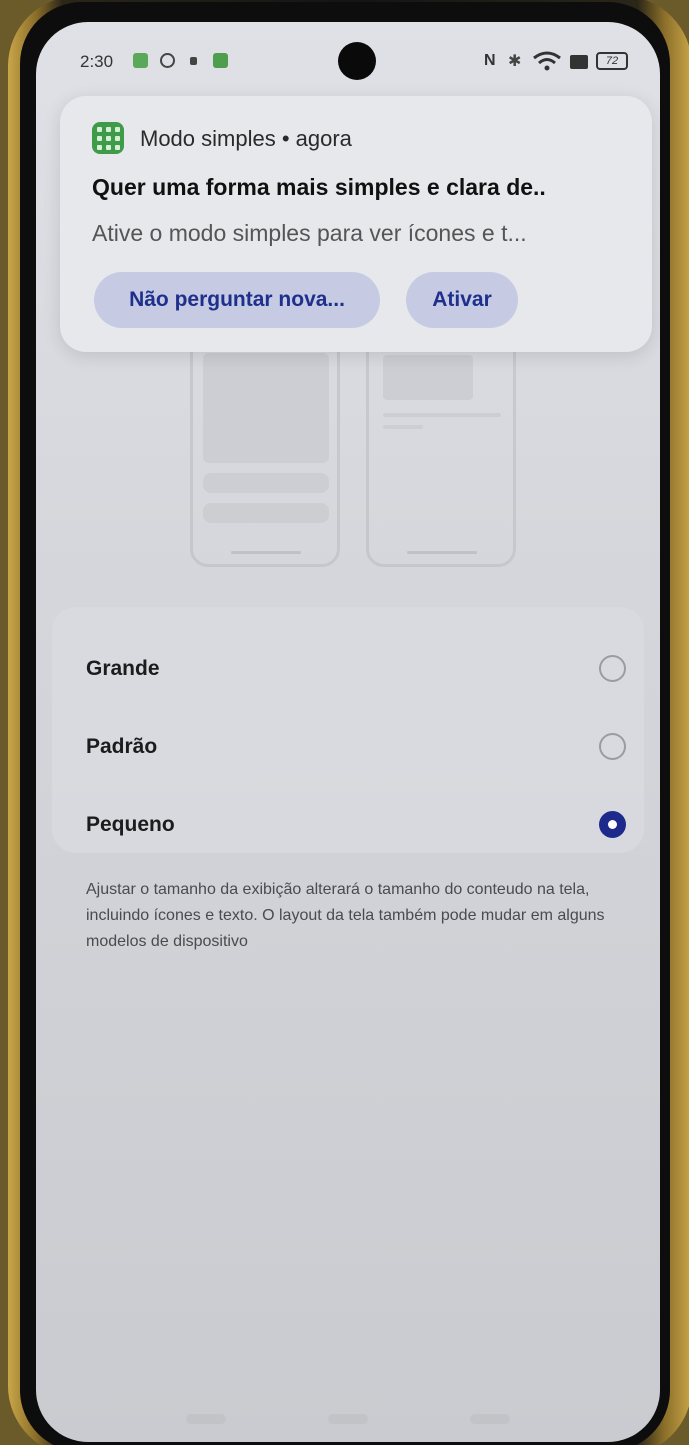 This screenshot has height=1445, width=689. What do you see at coordinates (357, 61) in the screenshot?
I see `front-camera` at bounding box center [357, 61].